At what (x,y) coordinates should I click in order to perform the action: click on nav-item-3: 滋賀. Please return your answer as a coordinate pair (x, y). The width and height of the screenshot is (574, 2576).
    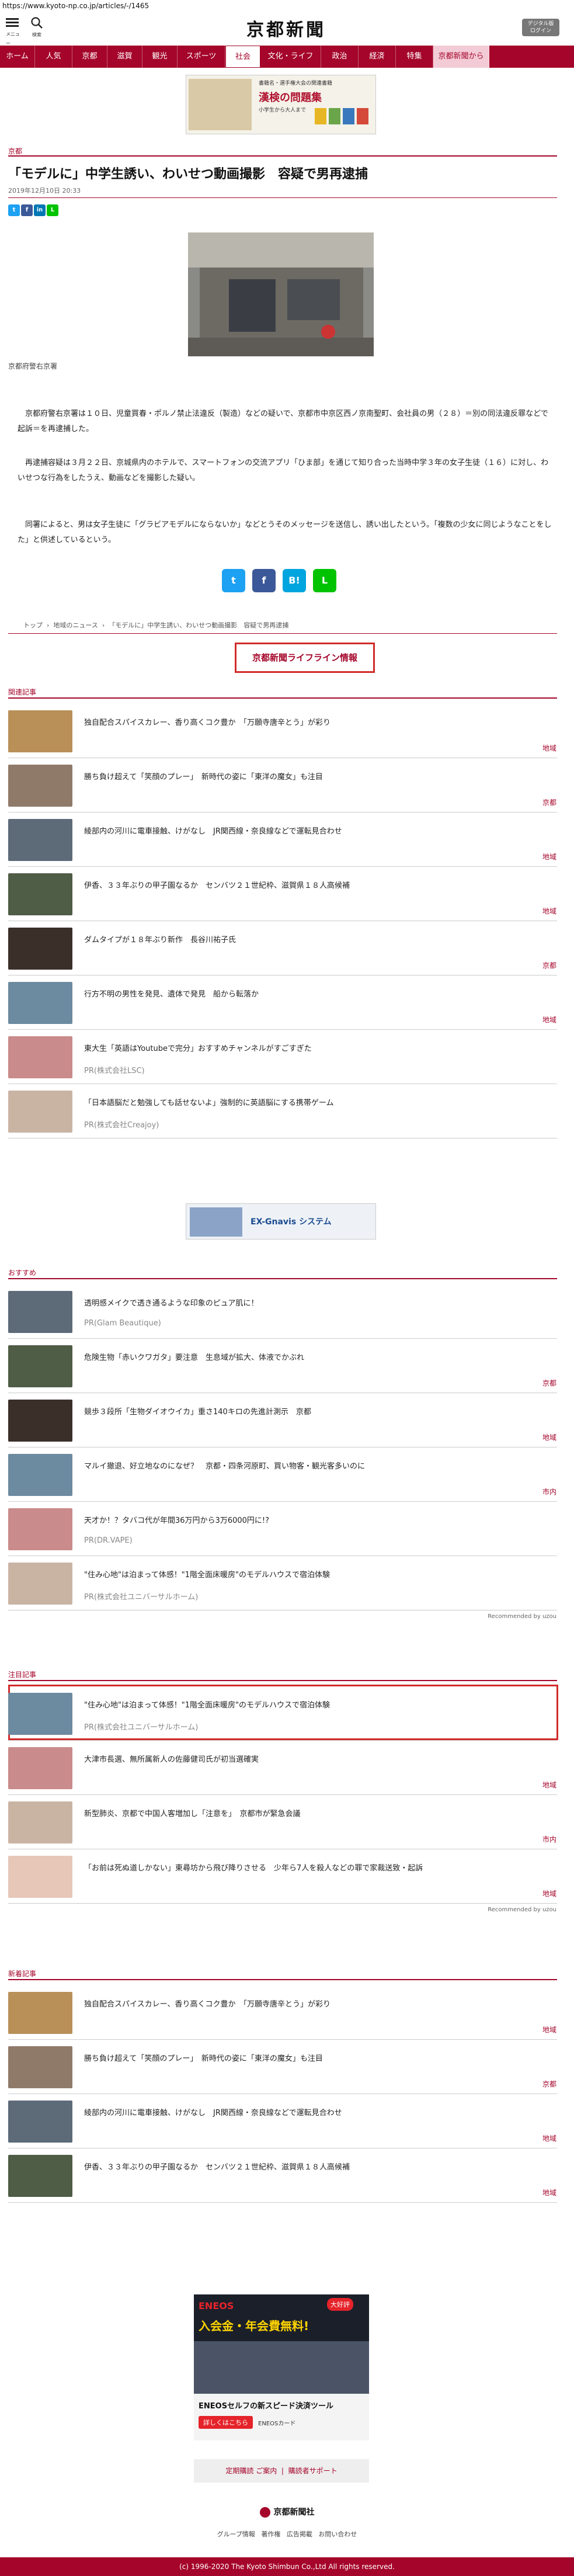
    Looking at the image, I should click on (124, 57).